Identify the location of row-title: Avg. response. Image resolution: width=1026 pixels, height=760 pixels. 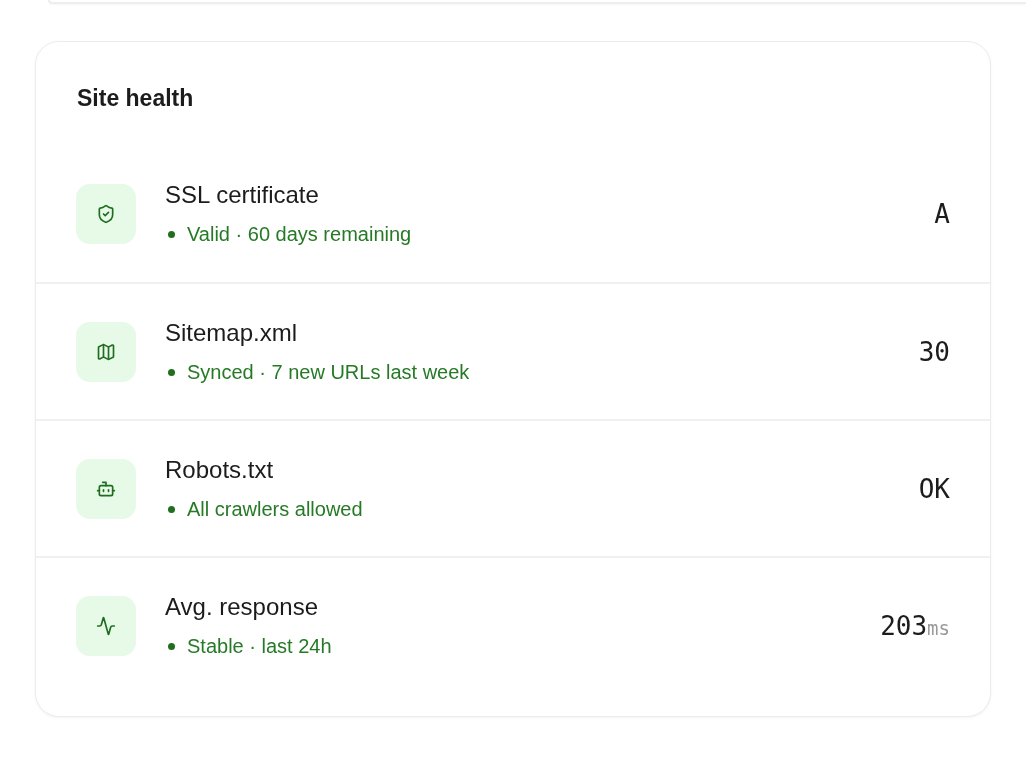
(242, 607).